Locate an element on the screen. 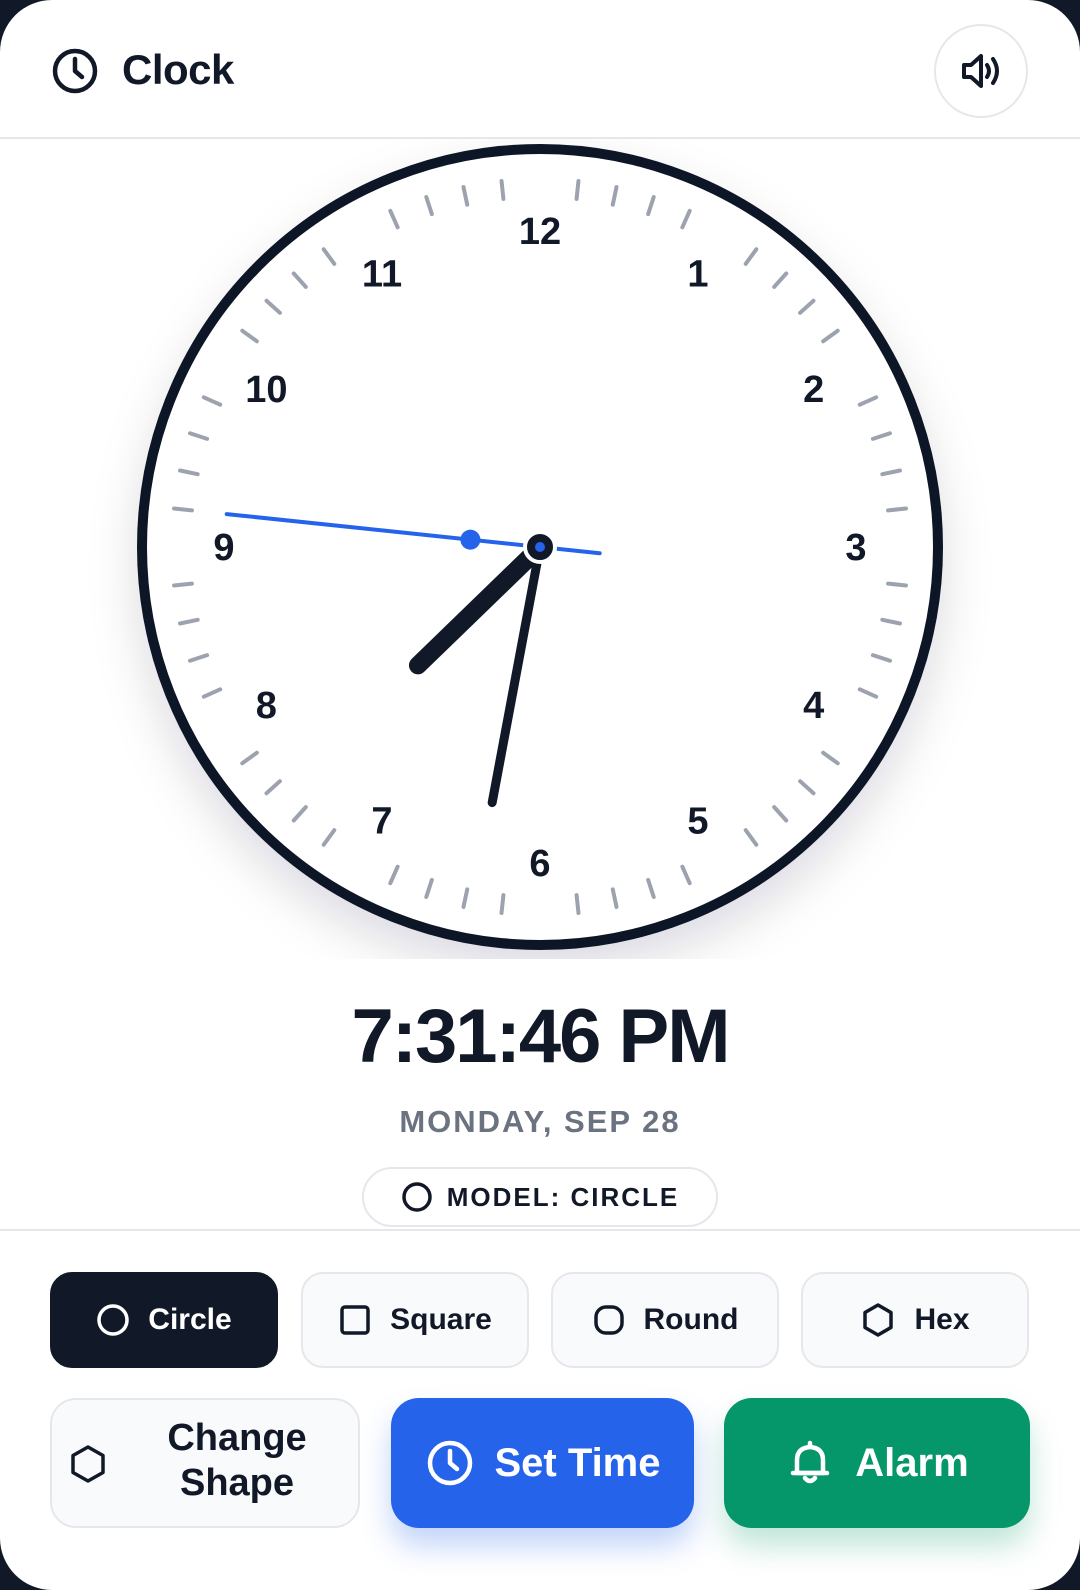 Image resolution: width=1080 pixels, height=1590 pixels. shape-round-button: Round is located at coordinates (665, 1320).